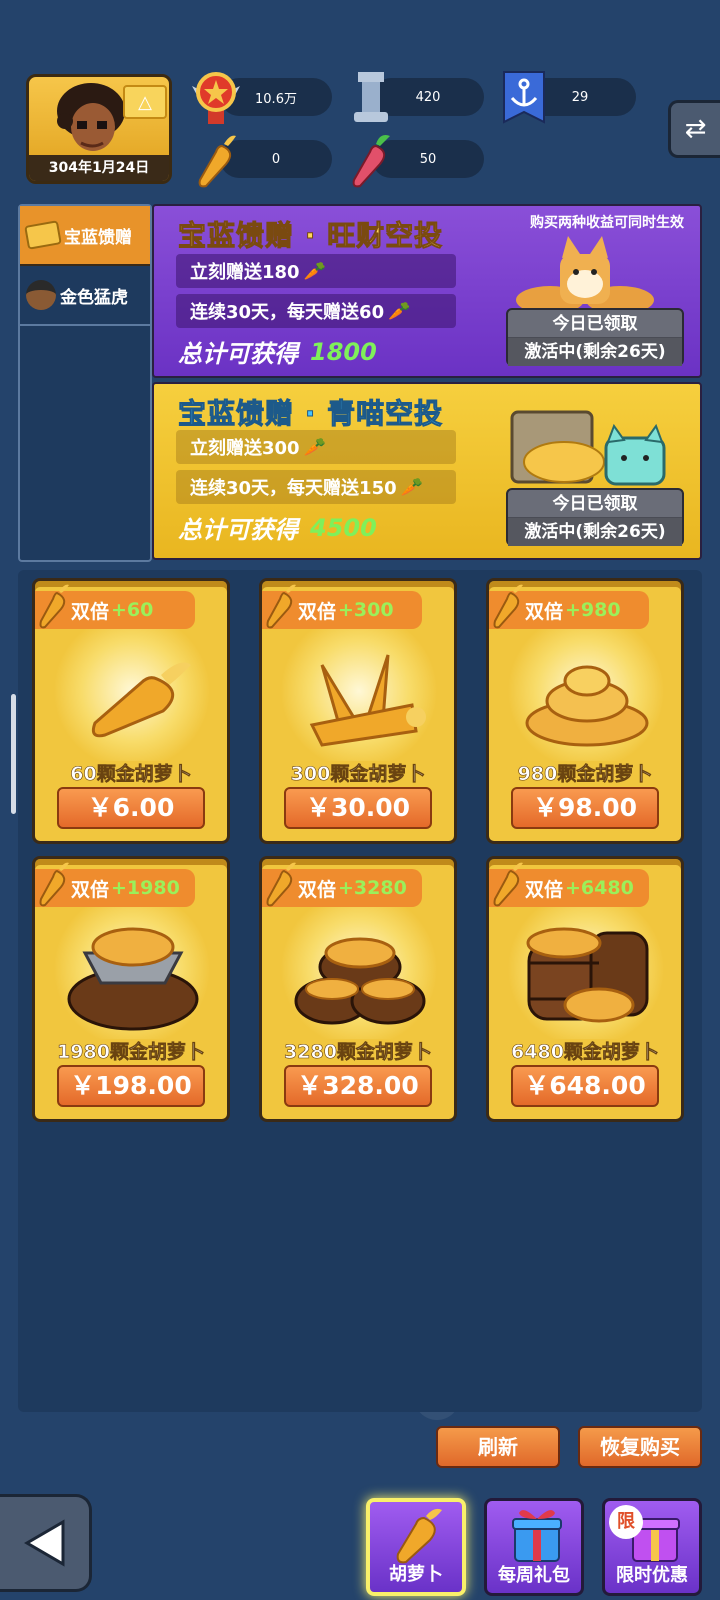 The image size is (720, 1600). I want to click on total-value: 1800, so click(343, 351).